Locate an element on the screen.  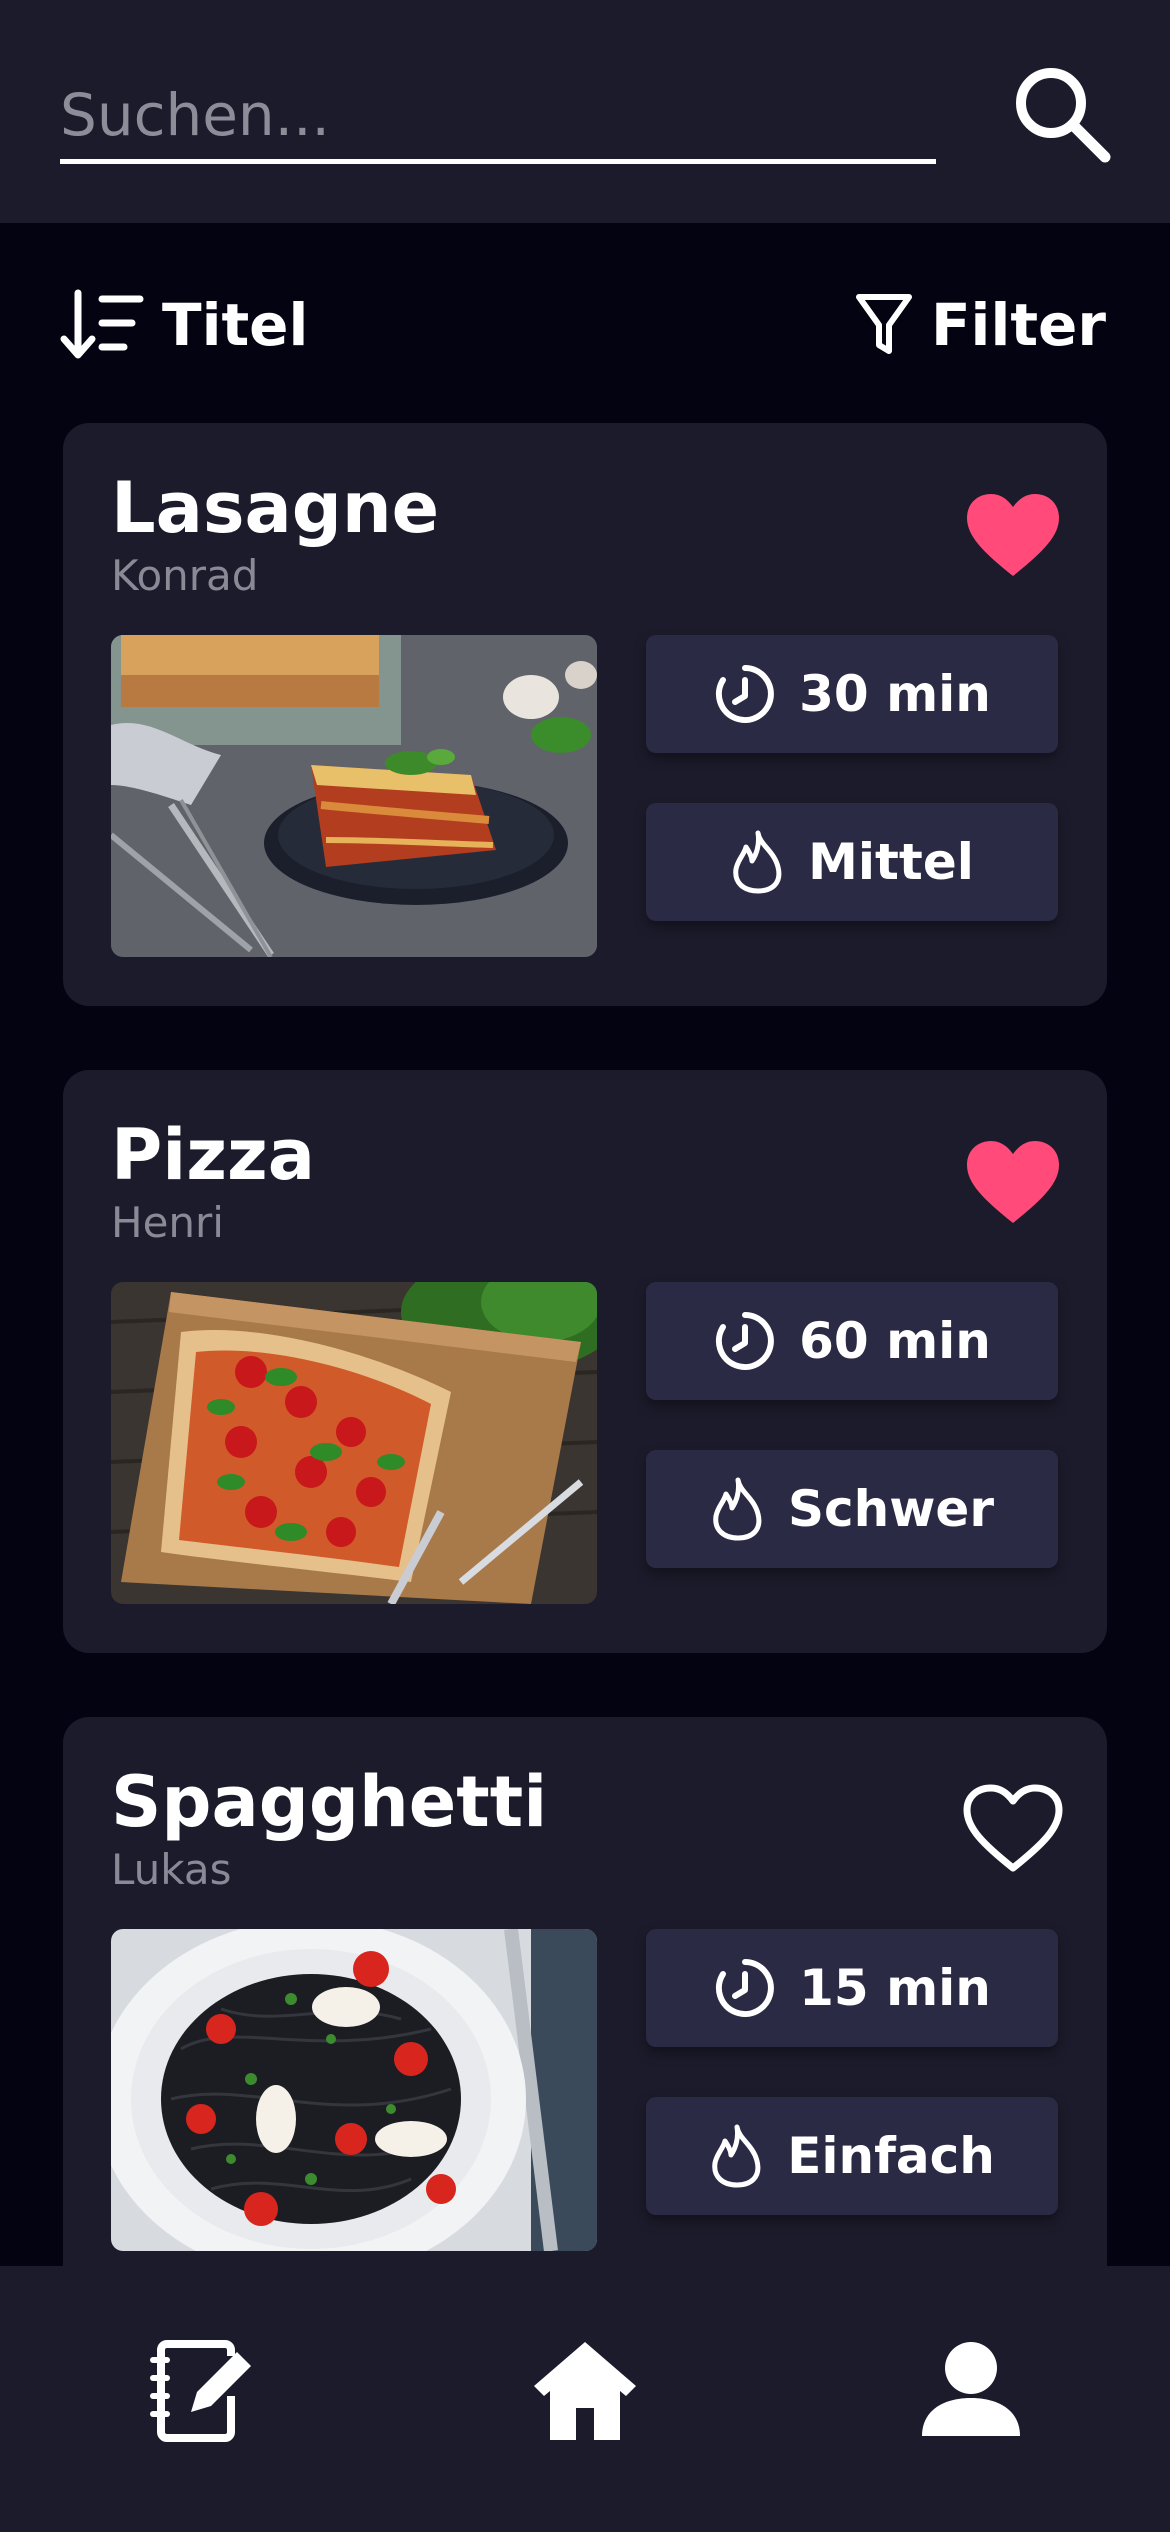
sort-label: Titel is located at coordinates (235, 325).